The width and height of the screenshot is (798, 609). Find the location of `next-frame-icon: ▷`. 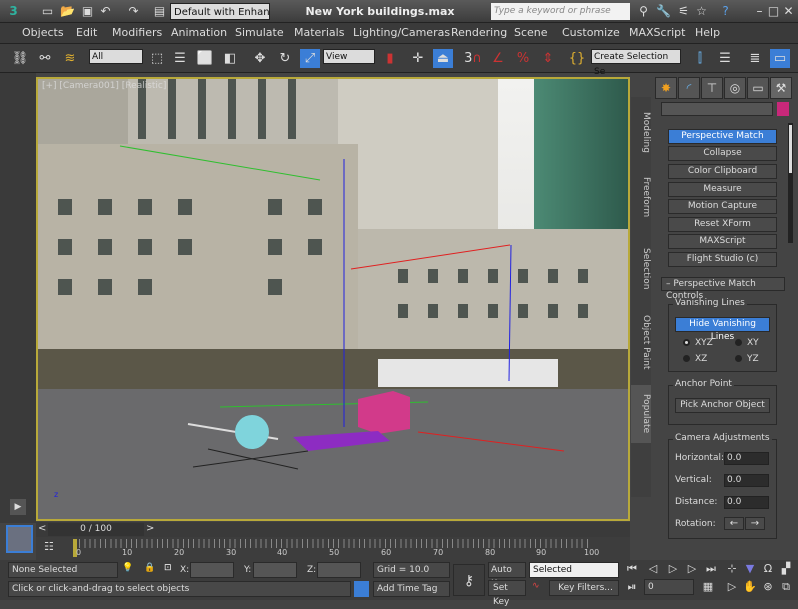

next-frame-icon: ▷ is located at coordinates (692, 568).